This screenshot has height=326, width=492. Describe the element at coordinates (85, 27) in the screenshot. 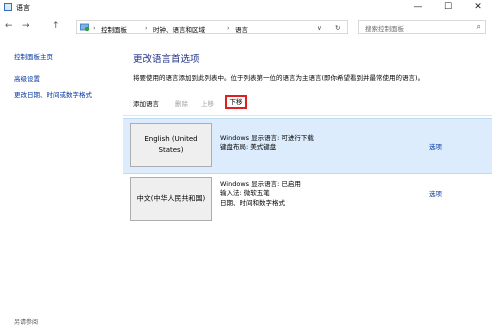

I see `control-panel-icon` at that location.